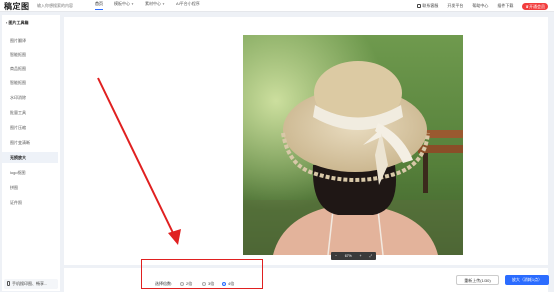  What do you see at coordinates (139, 161) in the screenshot?
I see `annotation-arrow` at bounding box center [139, 161].